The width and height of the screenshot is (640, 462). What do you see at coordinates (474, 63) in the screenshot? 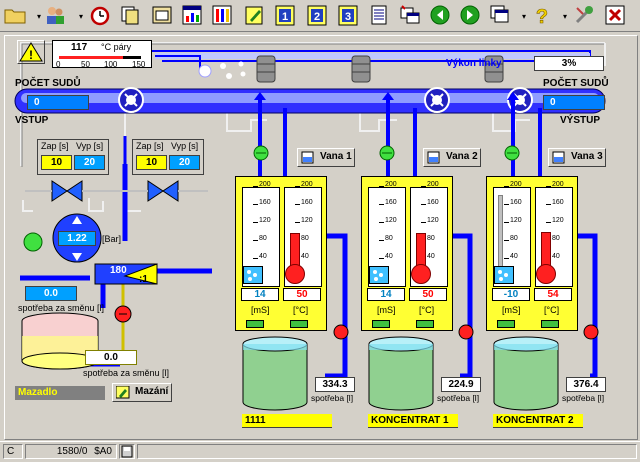
I see `output-label: Výkon linky` at bounding box center [474, 63].